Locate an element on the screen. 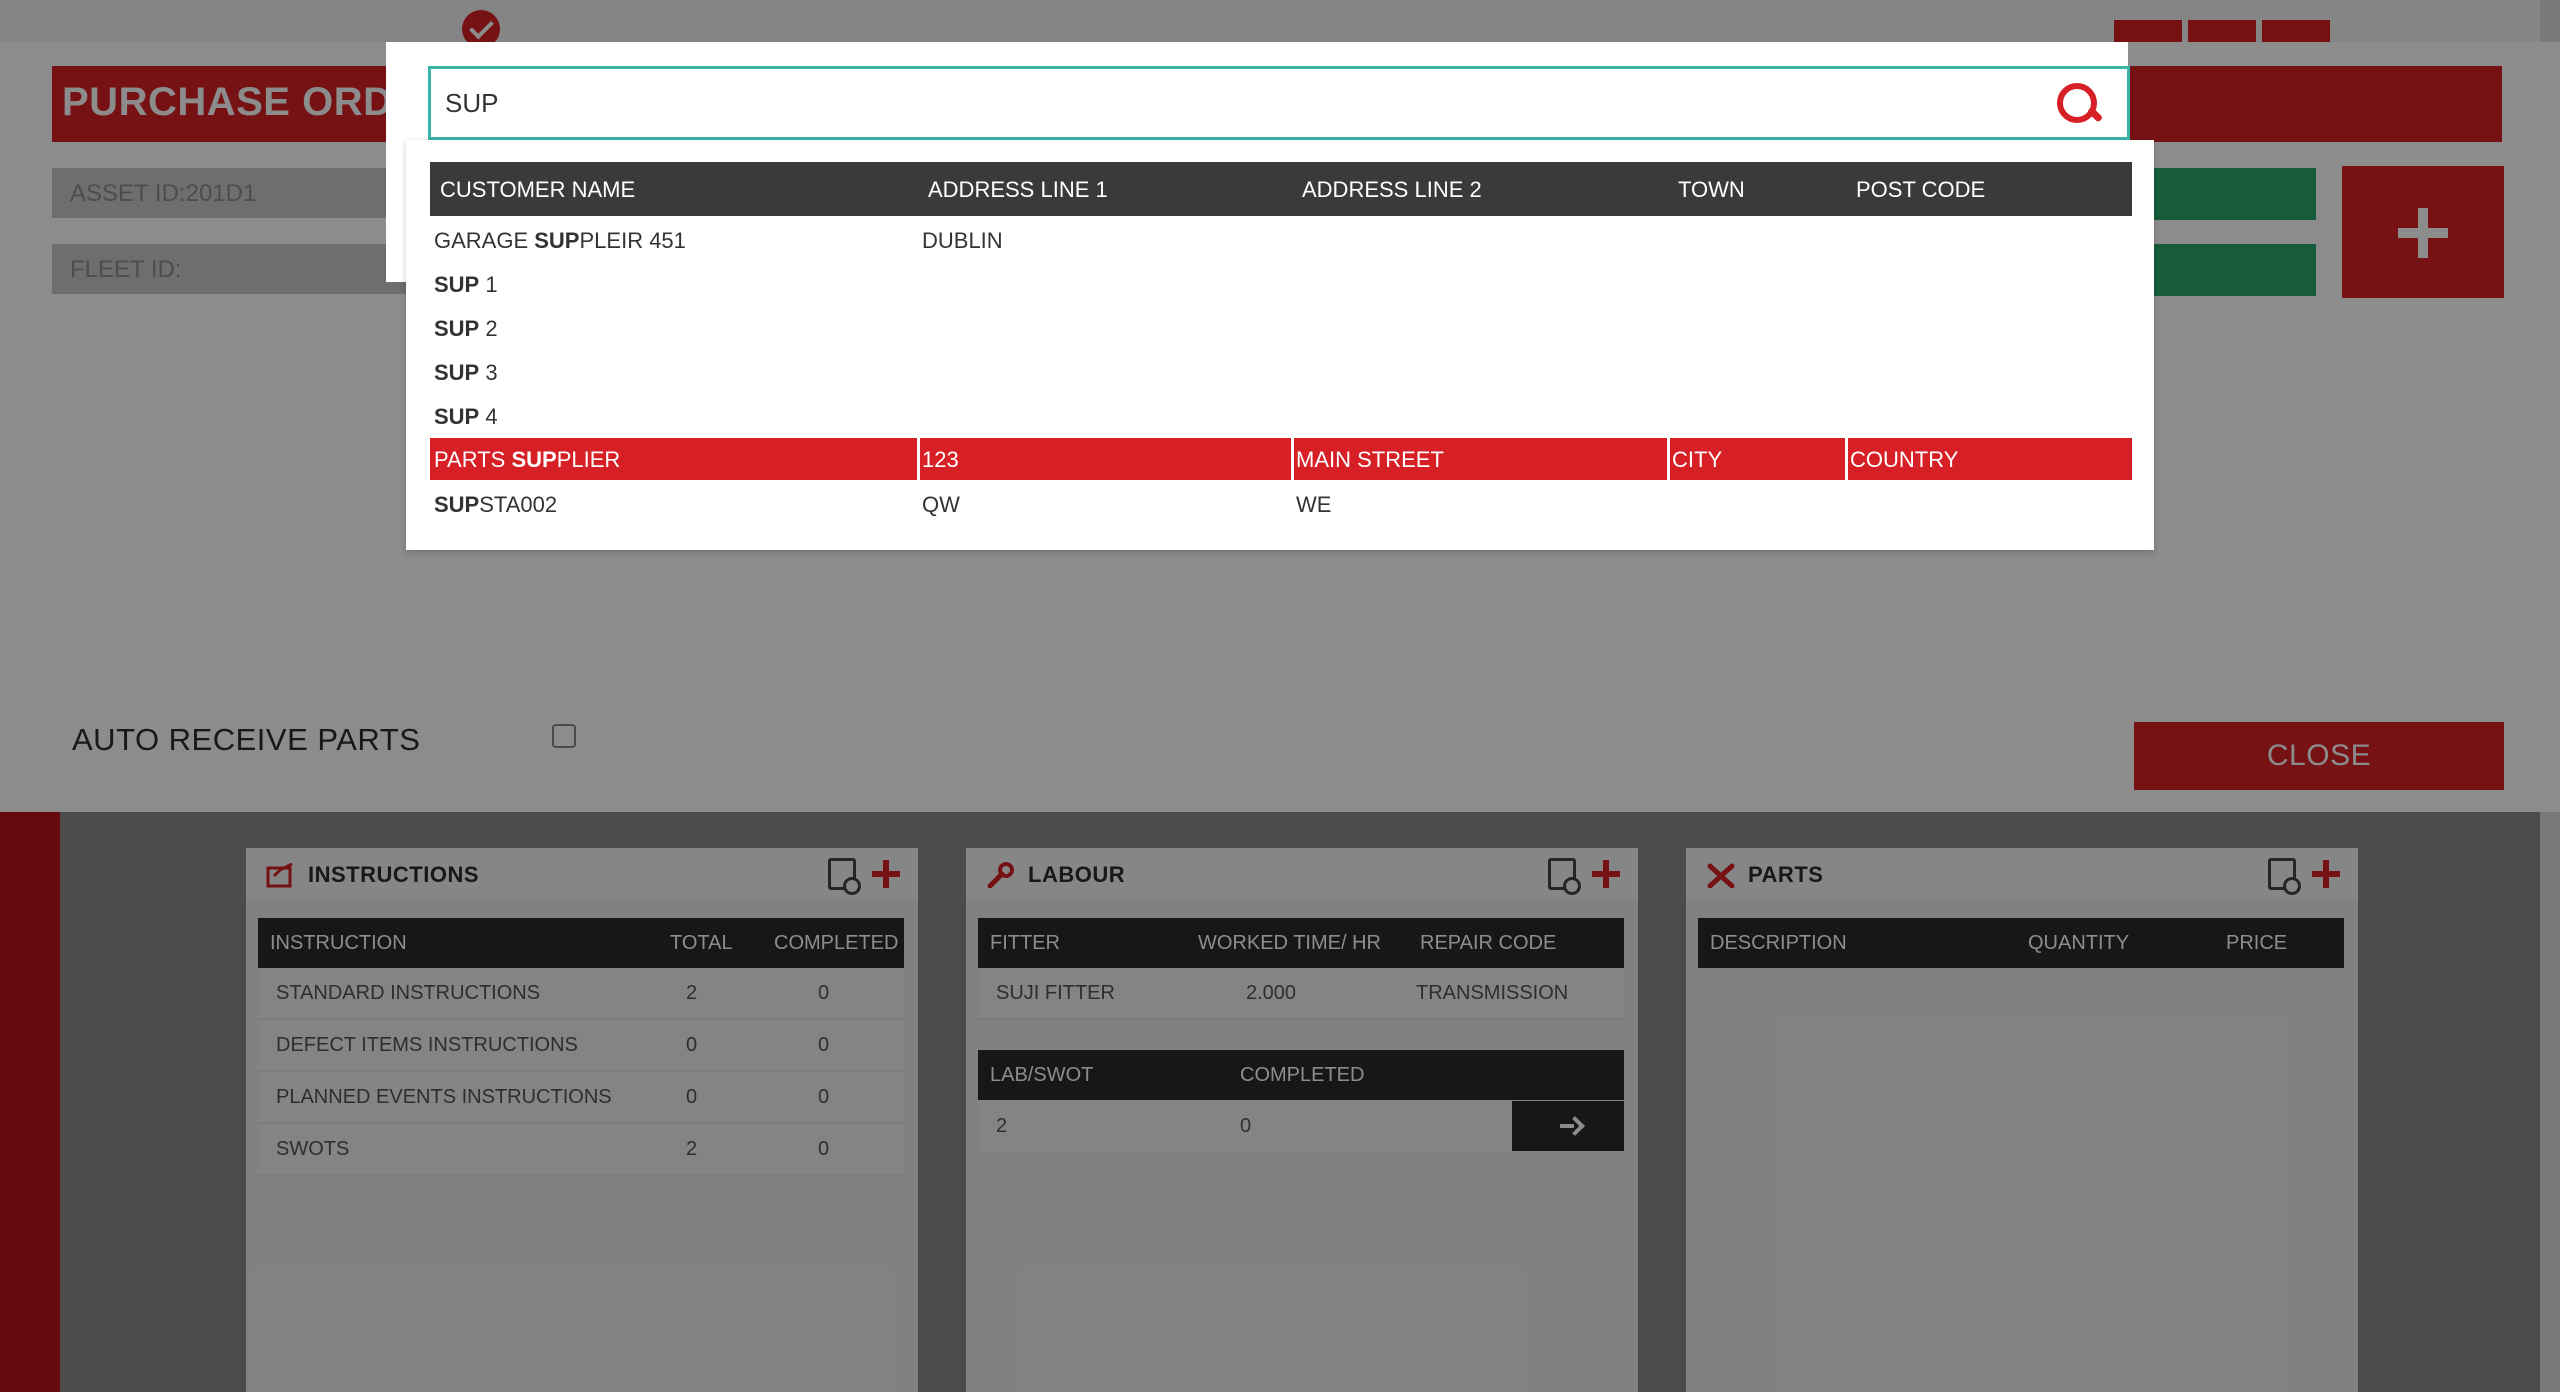 This screenshot has width=2560, height=1392. customer-name: GARAGE SUPPLEIR 451 is located at coordinates (560, 241).